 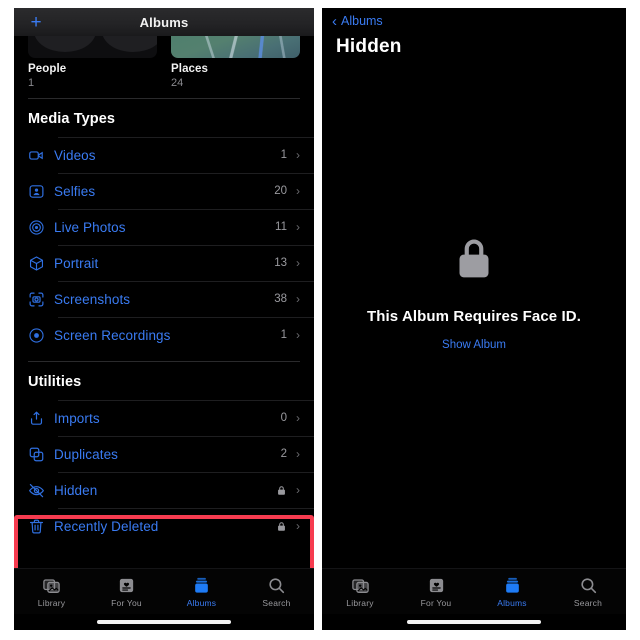 What do you see at coordinates (41, 526) in the screenshot?
I see `trash-icon` at bounding box center [41, 526].